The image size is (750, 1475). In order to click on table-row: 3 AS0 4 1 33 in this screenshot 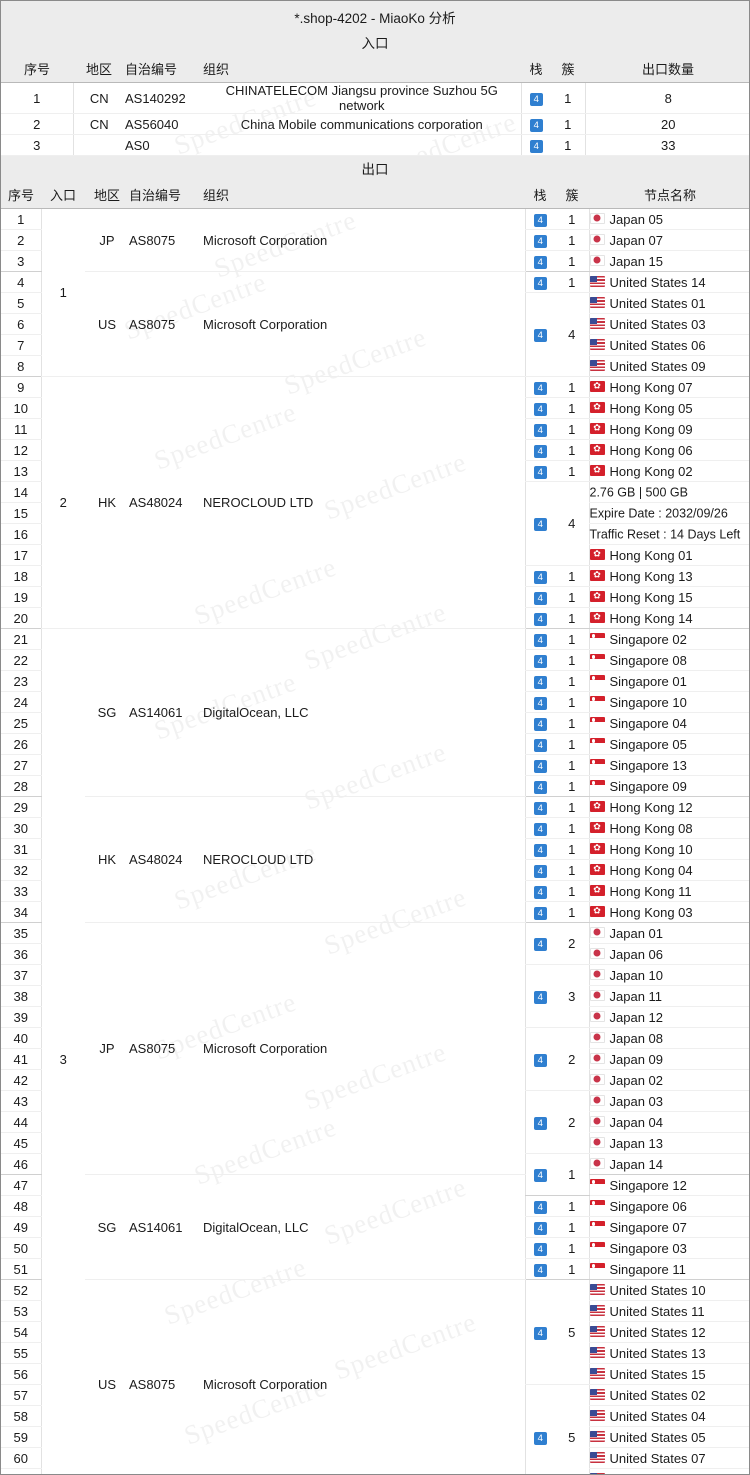, I will do `click(375, 145)`.